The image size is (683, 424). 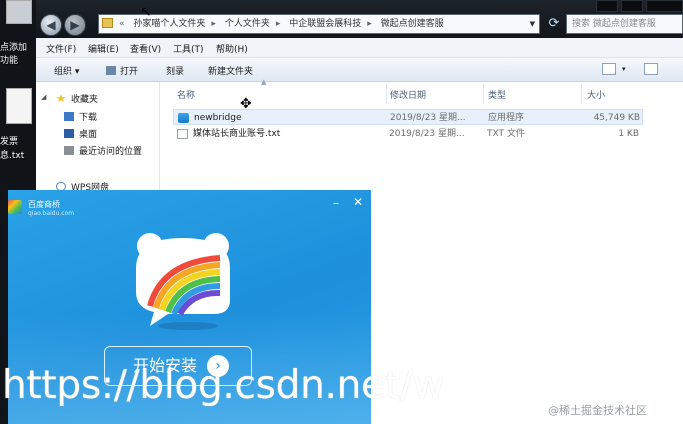 What do you see at coordinates (359, 48) in the screenshot?
I see `menu-bar: 文件(F) 编辑(E) 查看(V) 工具(T) 帮助(H)` at bounding box center [359, 48].